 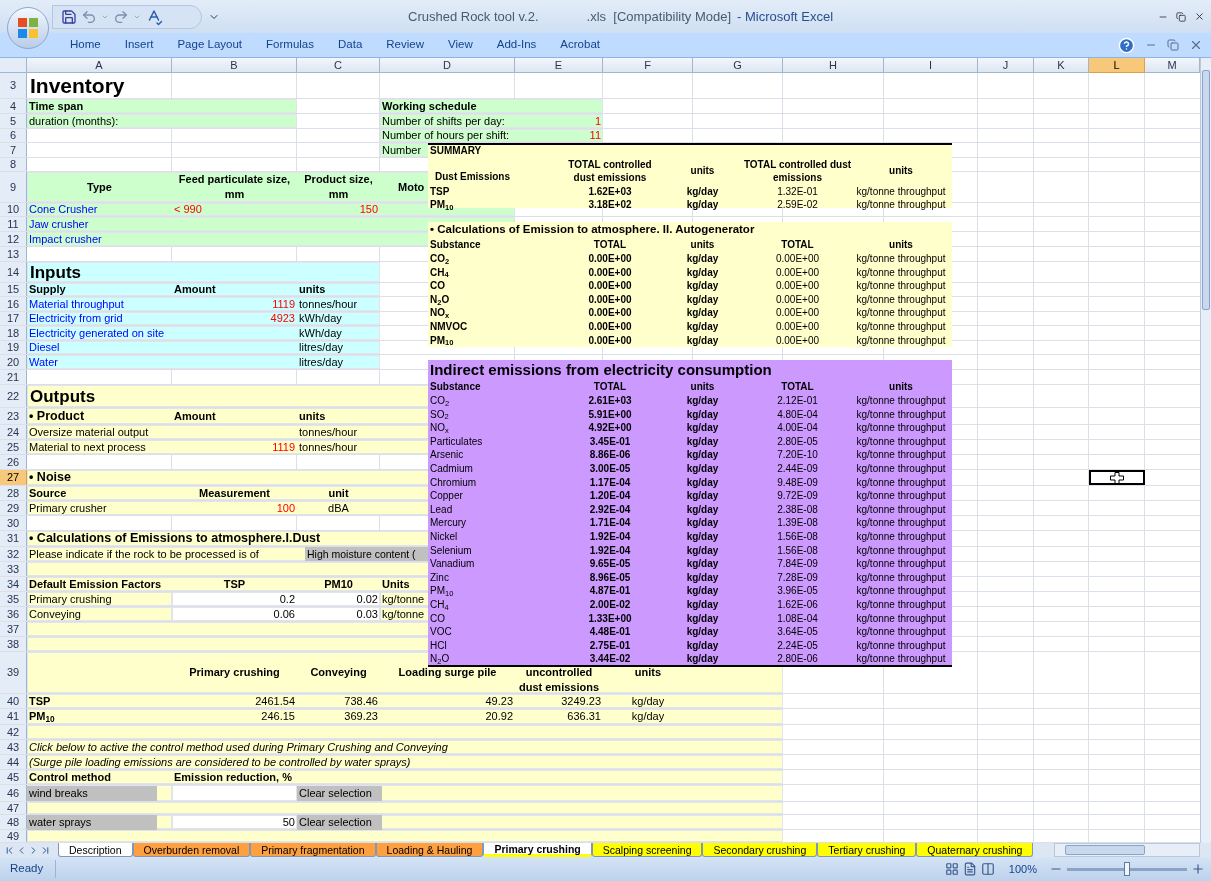 What do you see at coordinates (13, 347) in the screenshot?
I see `row-header: 19` at bounding box center [13, 347].